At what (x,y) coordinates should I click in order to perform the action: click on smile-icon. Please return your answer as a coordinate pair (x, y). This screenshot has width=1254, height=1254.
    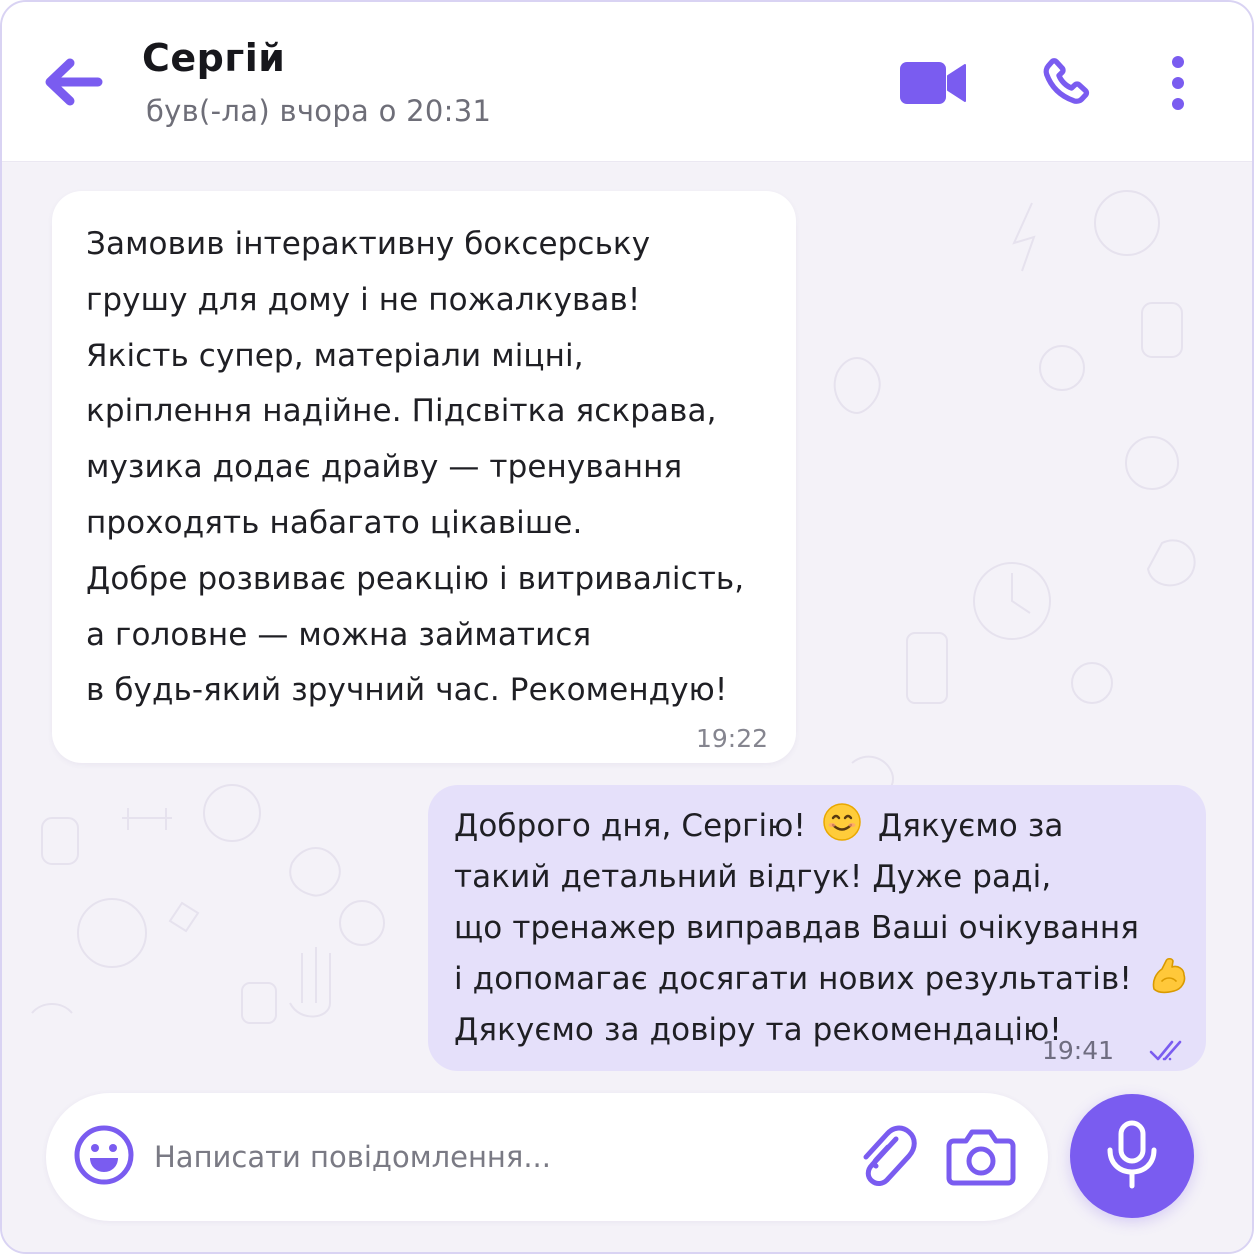
    Looking at the image, I should click on (104, 1155).